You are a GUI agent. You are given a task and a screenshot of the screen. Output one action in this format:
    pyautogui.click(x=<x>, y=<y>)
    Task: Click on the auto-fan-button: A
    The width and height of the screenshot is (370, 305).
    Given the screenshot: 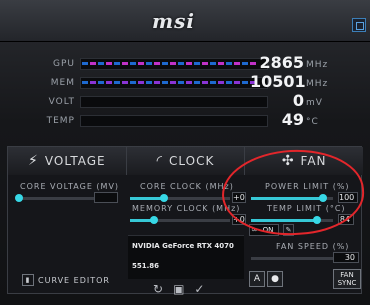 What is the action you would take?
    pyautogui.click(x=257, y=279)
    